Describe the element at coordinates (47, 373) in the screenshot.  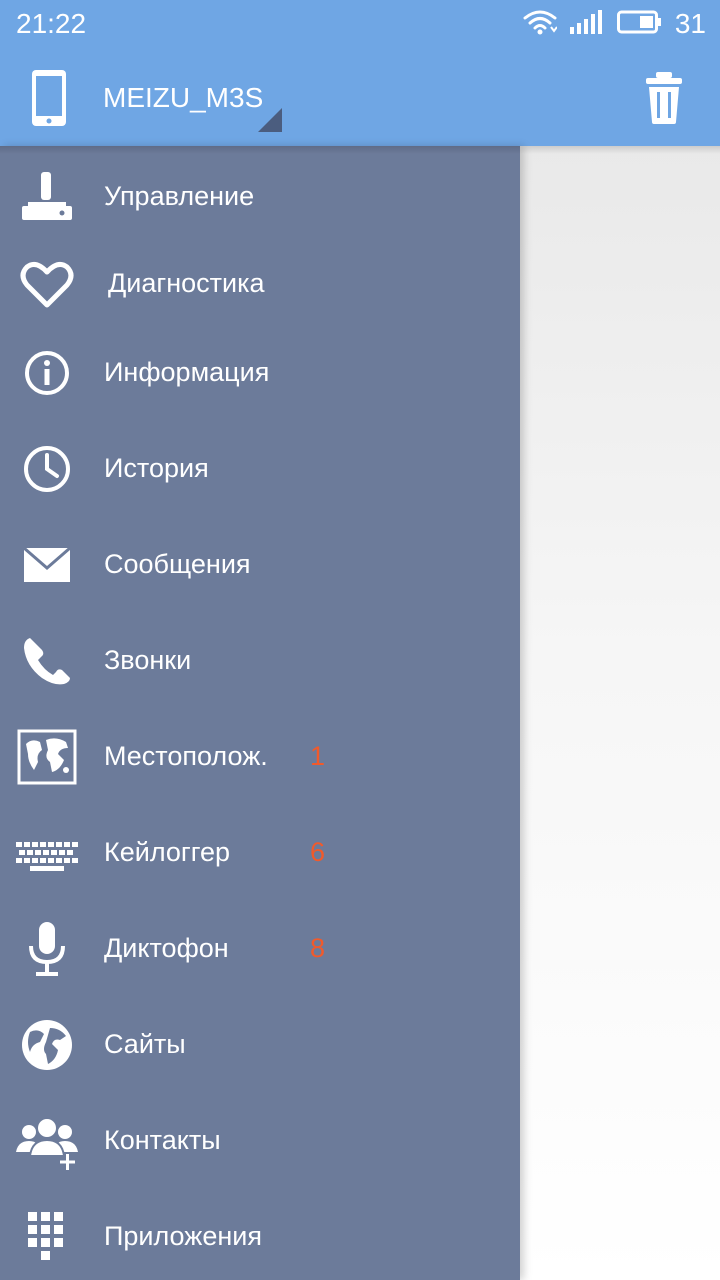
I see `info-icon` at that location.